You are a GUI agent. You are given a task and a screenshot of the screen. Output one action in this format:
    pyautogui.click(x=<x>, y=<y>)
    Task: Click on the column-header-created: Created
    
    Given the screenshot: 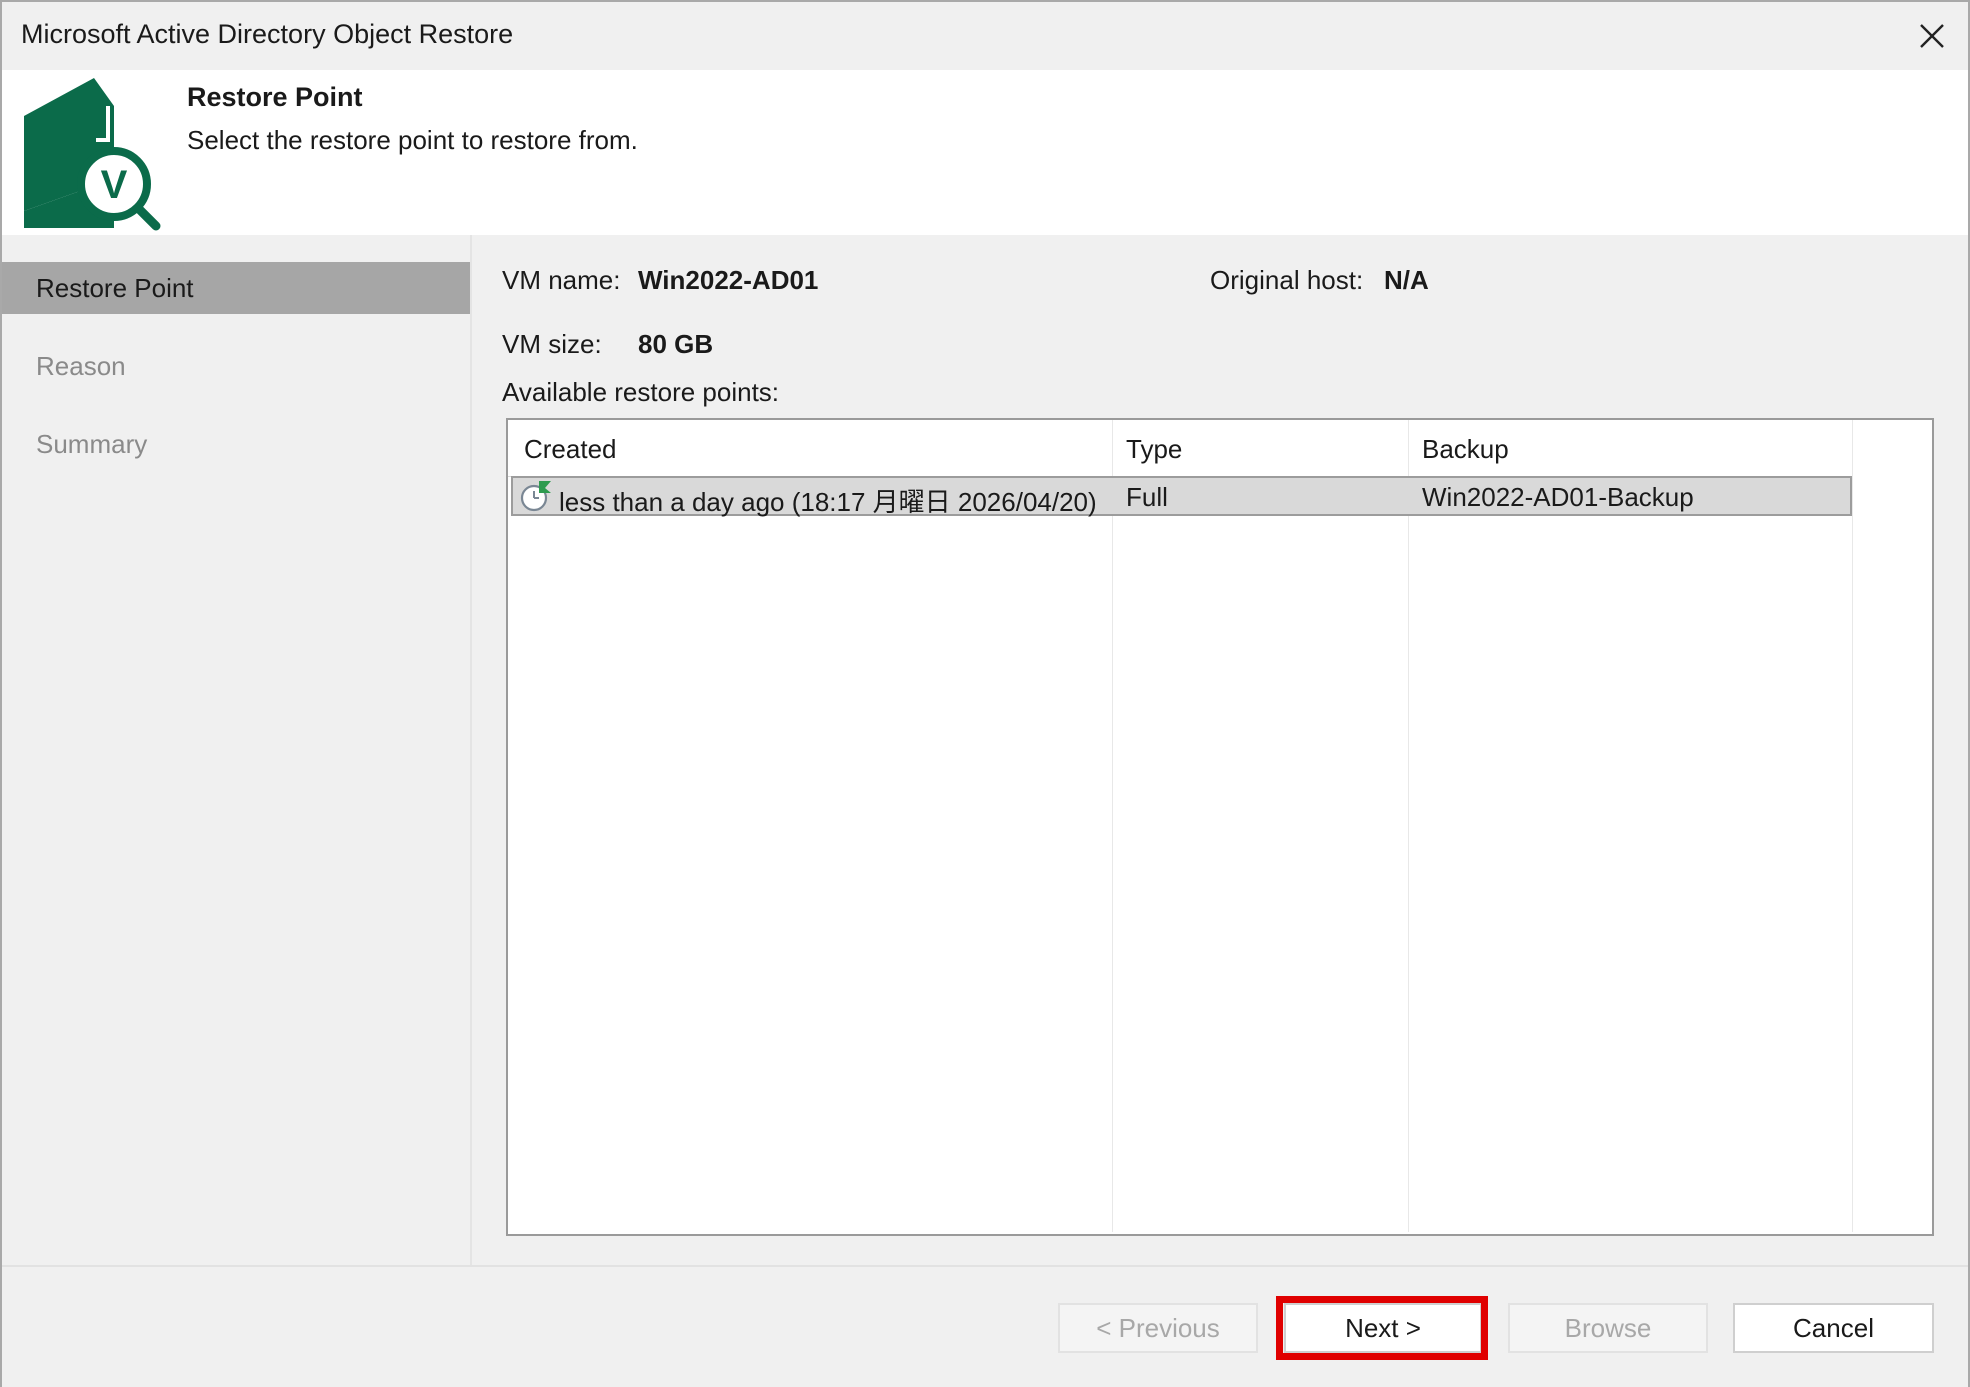 What is the action you would take?
    pyautogui.click(x=570, y=449)
    